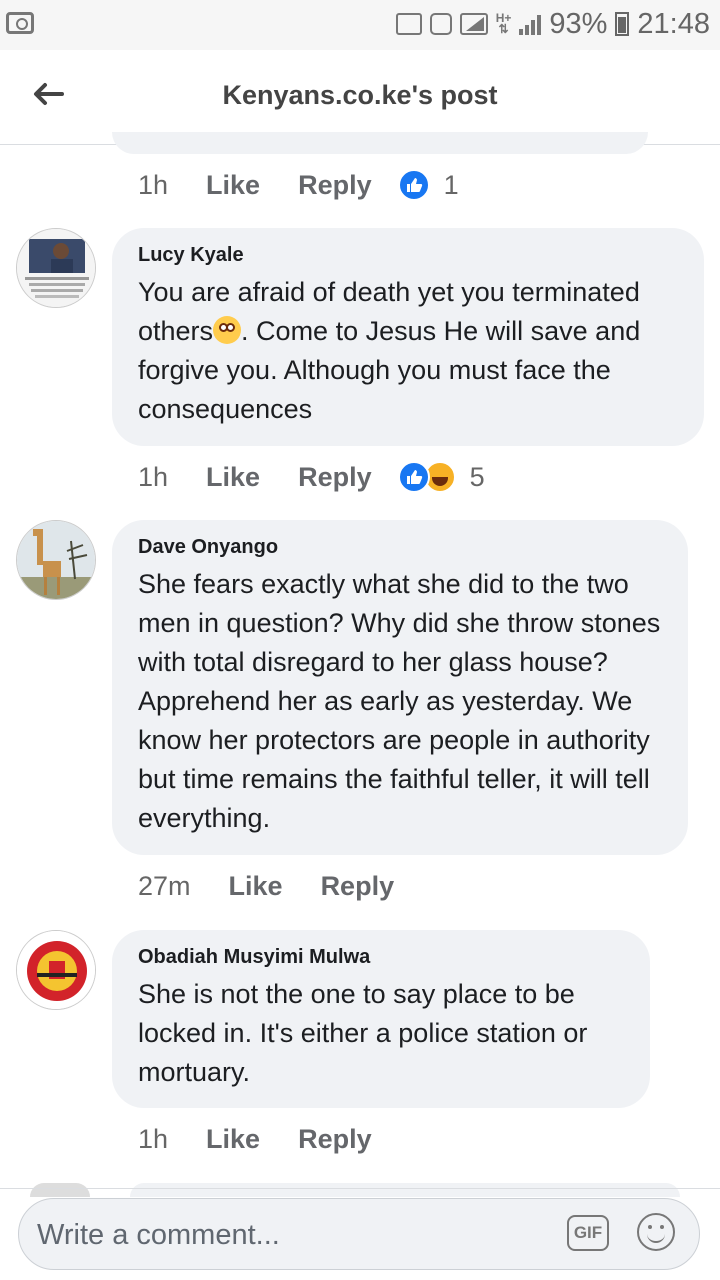 This screenshot has height=1280, width=720. Describe the element at coordinates (227, 330) in the screenshot. I see `flushed-face-emoji-icon` at that location.